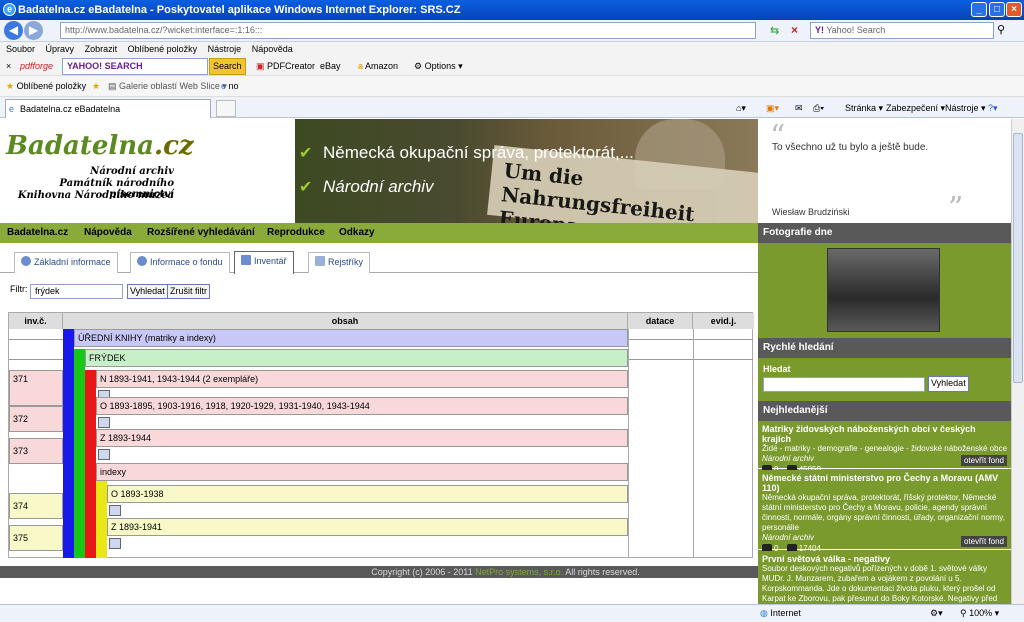  Describe the element at coordinates (96, 86) in the screenshot. I see `add-favorite-icon: ★` at that location.